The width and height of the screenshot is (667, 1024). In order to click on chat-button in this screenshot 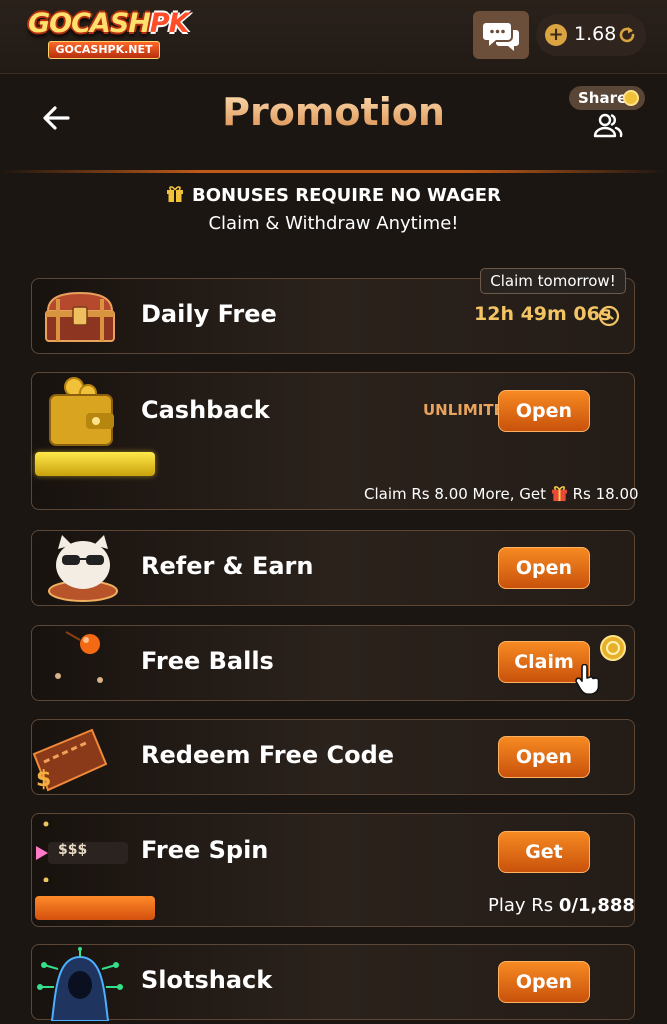, I will do `click(501, 35)`.